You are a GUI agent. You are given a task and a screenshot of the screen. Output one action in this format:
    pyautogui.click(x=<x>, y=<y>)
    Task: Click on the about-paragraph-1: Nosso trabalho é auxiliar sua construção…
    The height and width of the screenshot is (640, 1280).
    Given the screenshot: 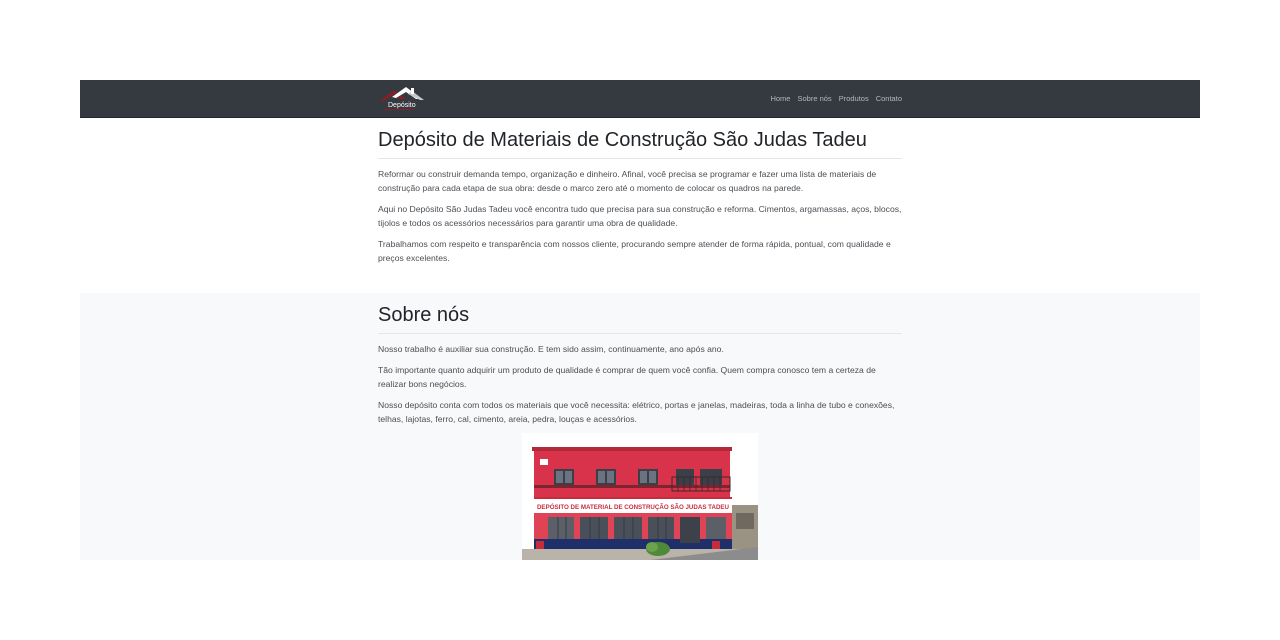 What is the action you would take?
    pyautogui.click(x=551, y=349)
    